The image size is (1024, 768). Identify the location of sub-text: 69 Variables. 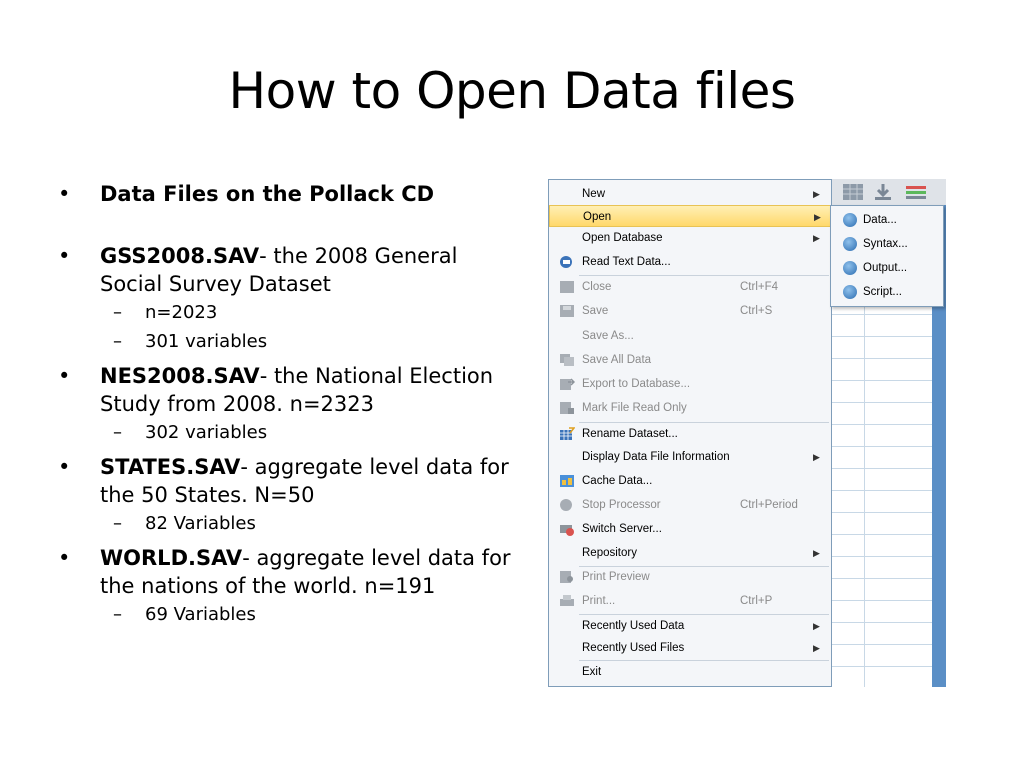
(200, 614).